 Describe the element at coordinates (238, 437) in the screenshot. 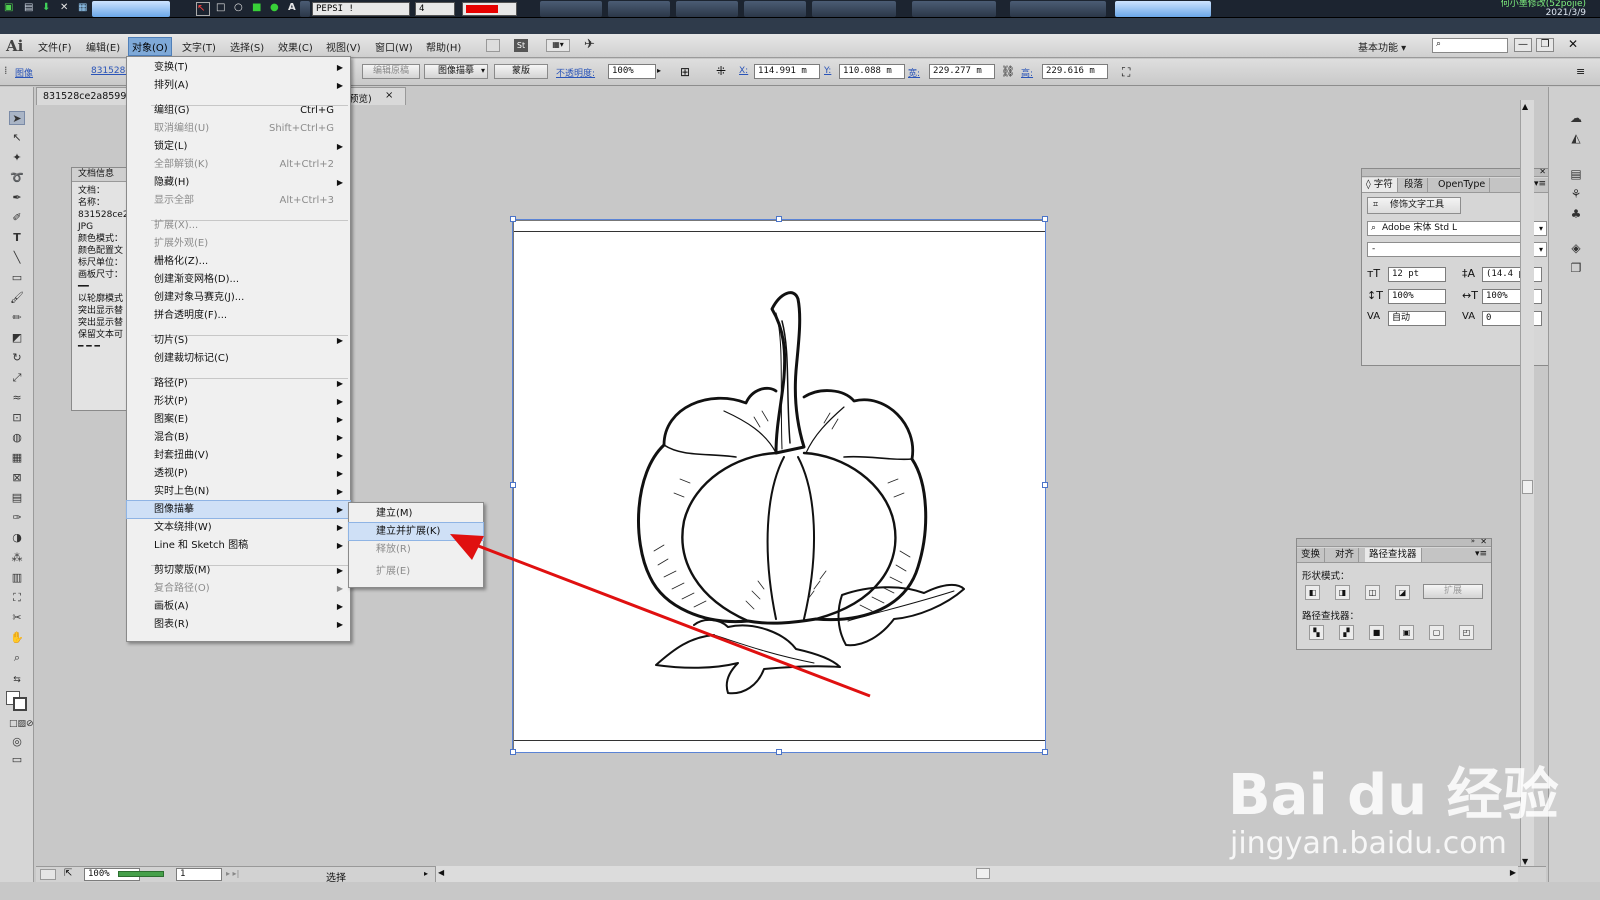

I see `object-menu-item: 混合(B) ▶` at that location.